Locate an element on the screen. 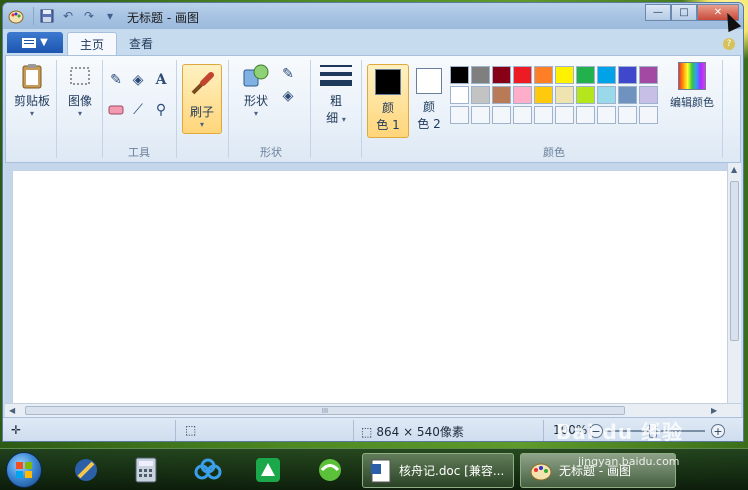  brush-icon is located at coordinates (202, 84).